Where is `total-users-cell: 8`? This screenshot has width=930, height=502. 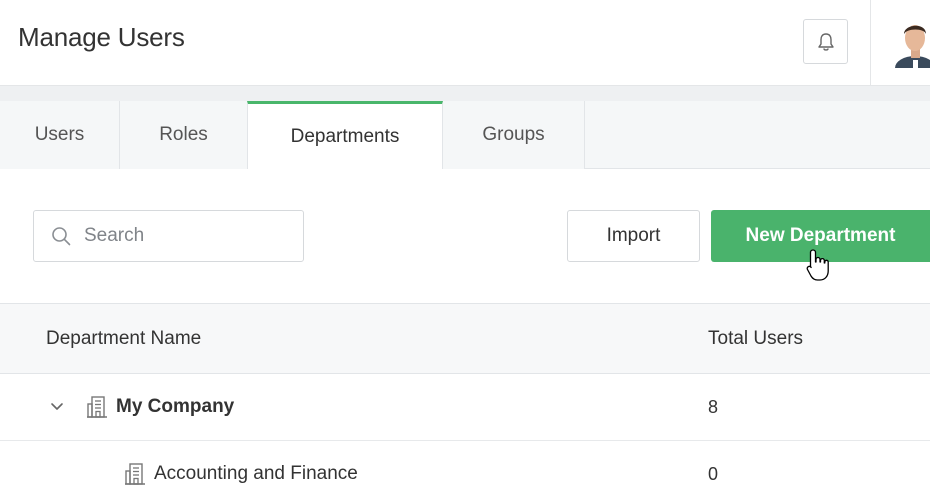 total-users-cell: 8 is located at coordinates (713, 406).